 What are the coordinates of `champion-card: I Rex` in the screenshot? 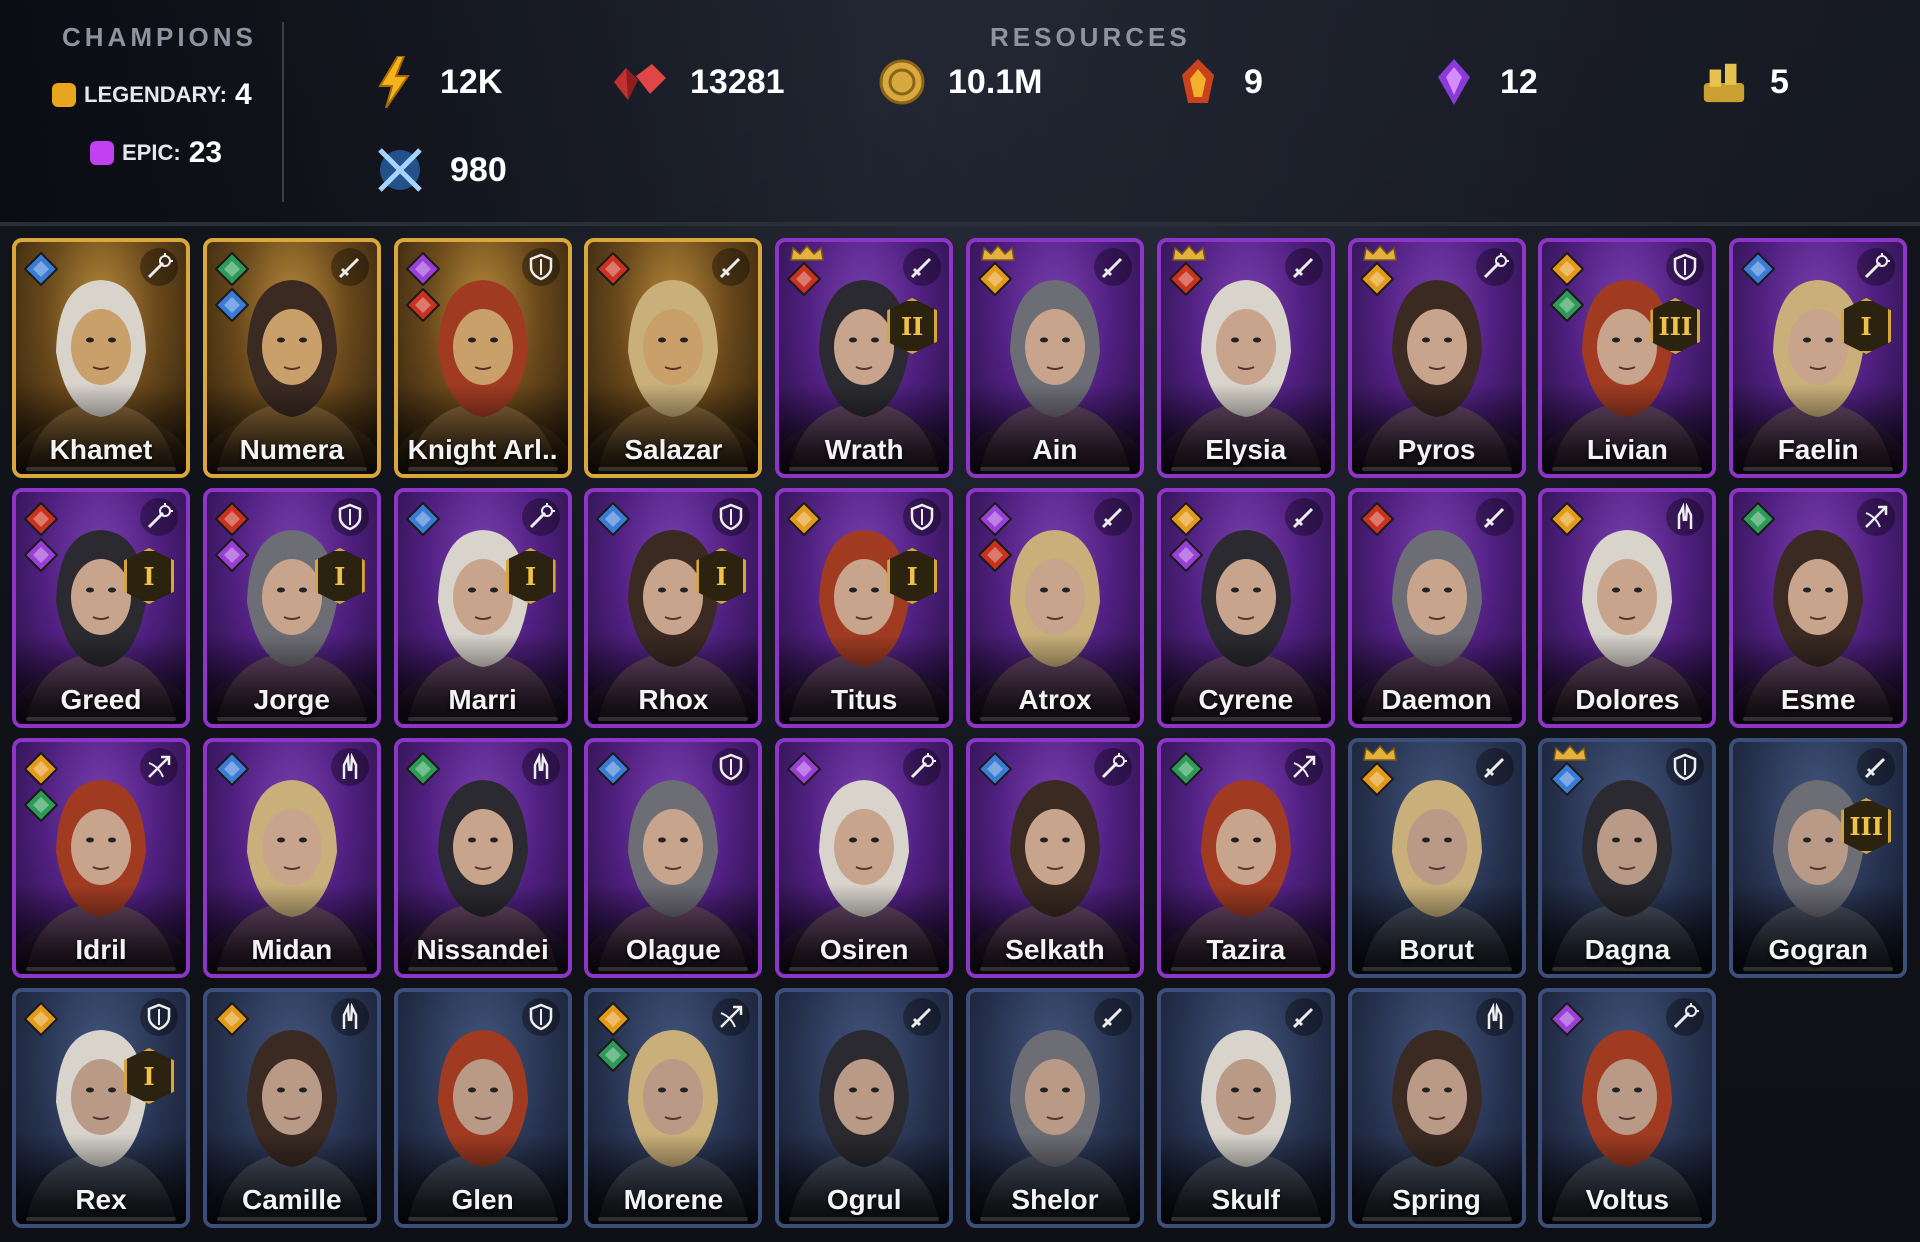 It's located at (101, 1108).